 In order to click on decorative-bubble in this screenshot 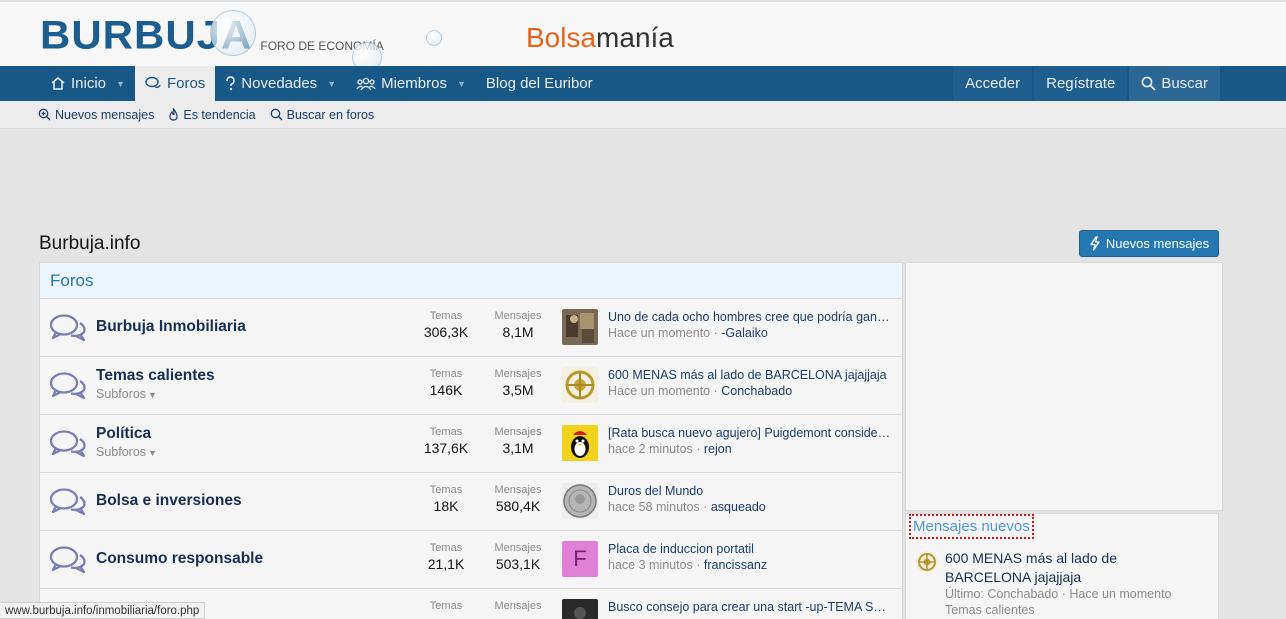, I will do `click(233, 33)`.